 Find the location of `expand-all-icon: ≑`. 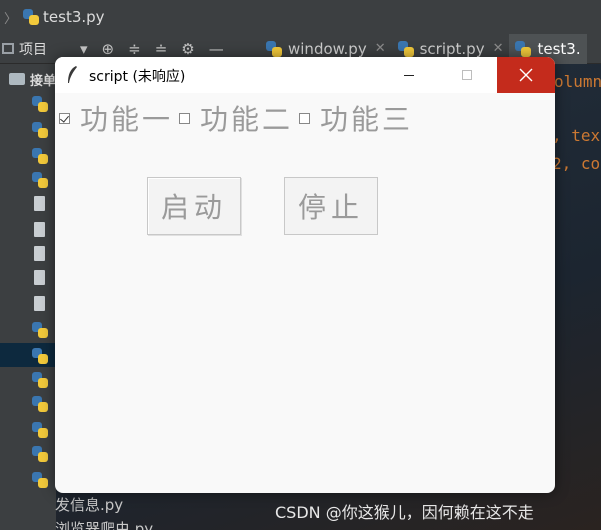

expand-all-icon: ≑ is located at coordinates (134, 49).